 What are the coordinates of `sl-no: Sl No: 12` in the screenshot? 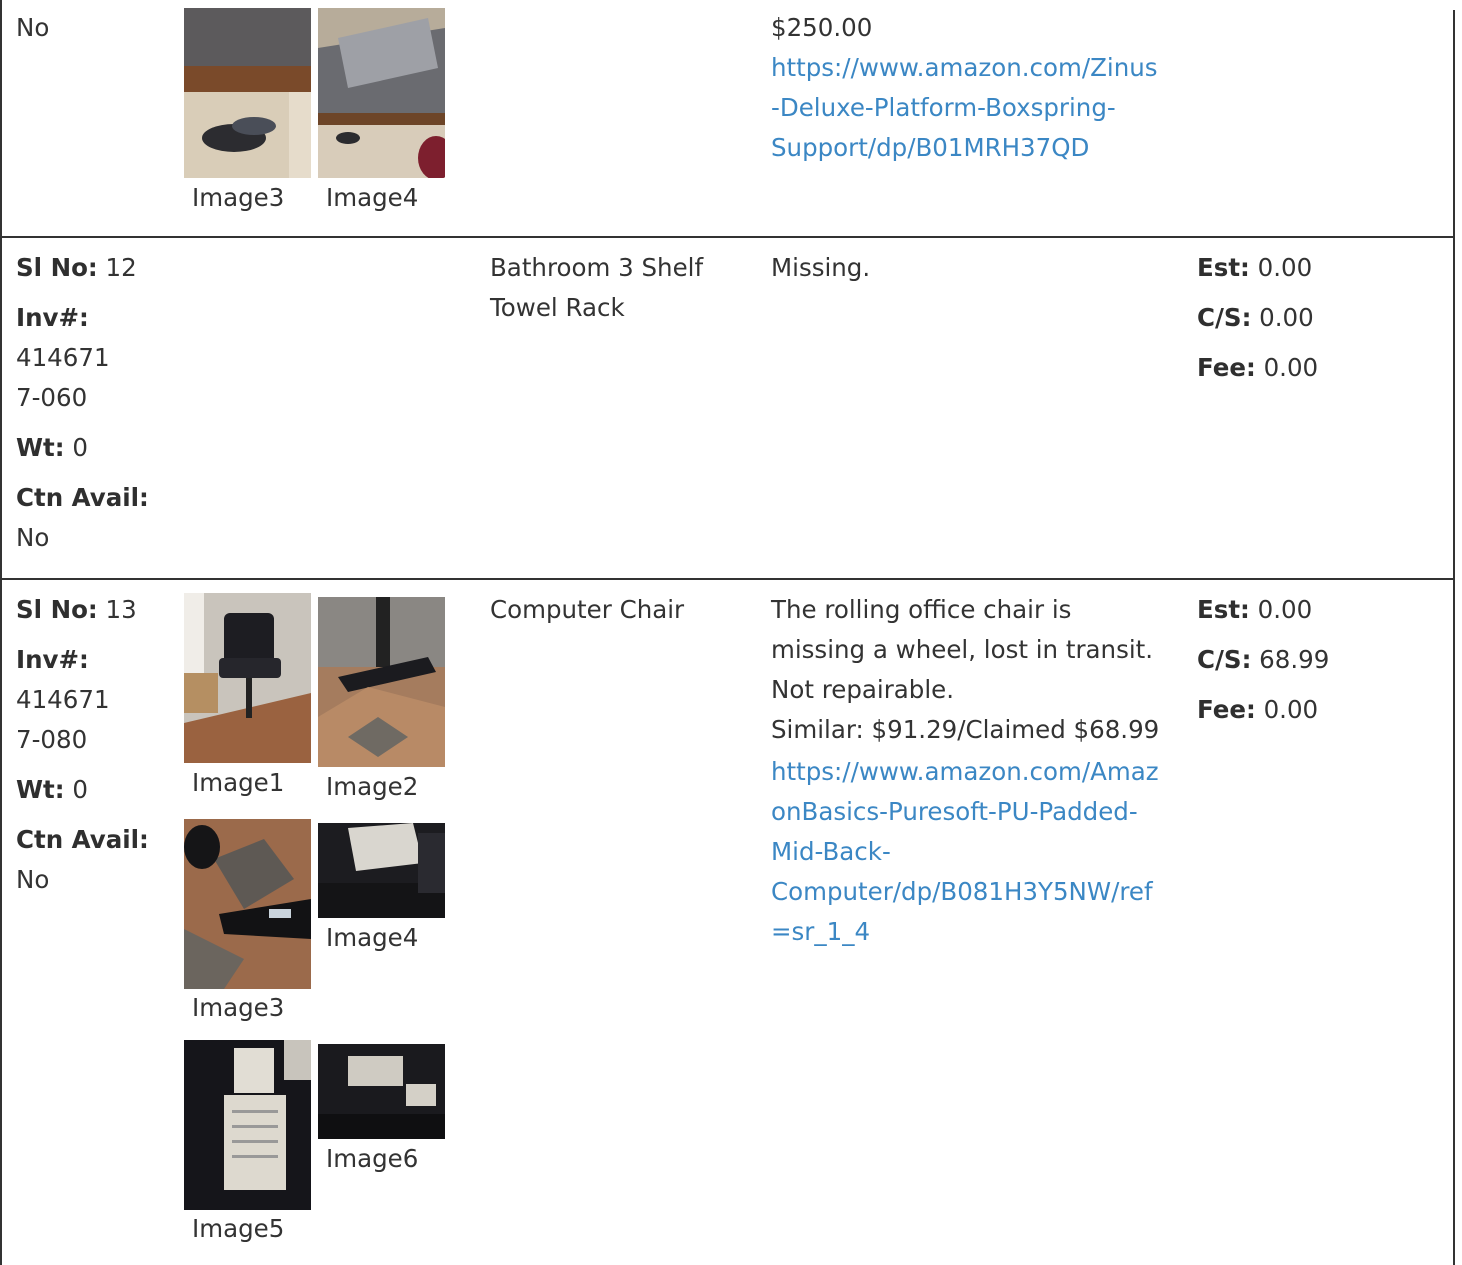 It's located at (76, 268).